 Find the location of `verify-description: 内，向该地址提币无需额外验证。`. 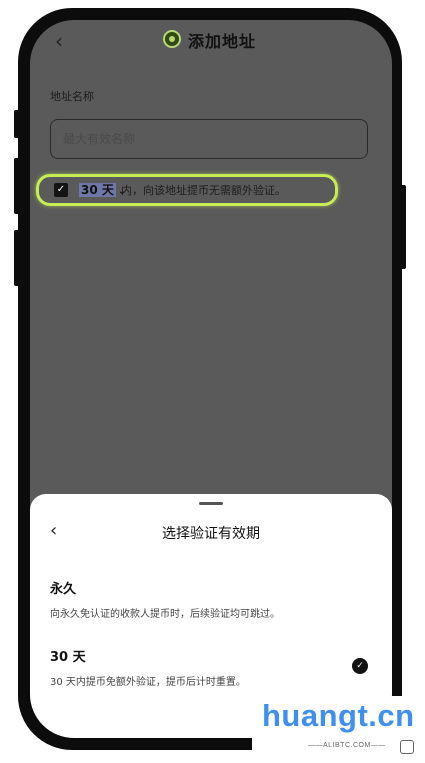

verify-description: 内，向该地址提币无需额外验证。 is located at coordinates (203, 190).